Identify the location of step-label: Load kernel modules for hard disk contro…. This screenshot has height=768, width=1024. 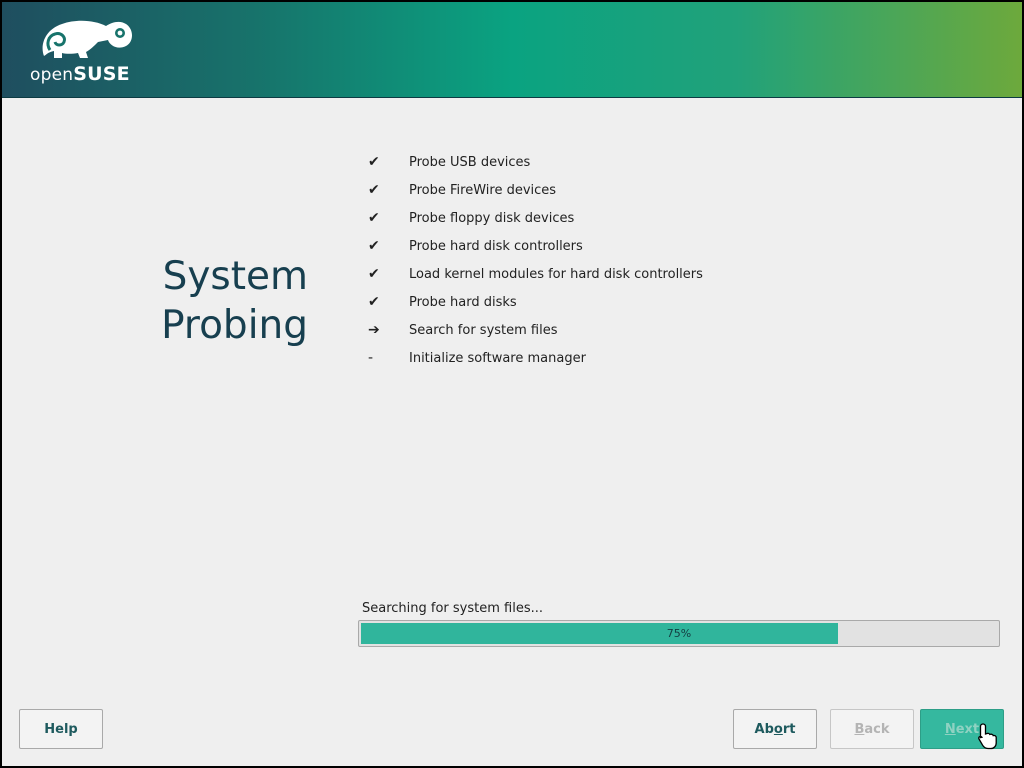
(556, 274).